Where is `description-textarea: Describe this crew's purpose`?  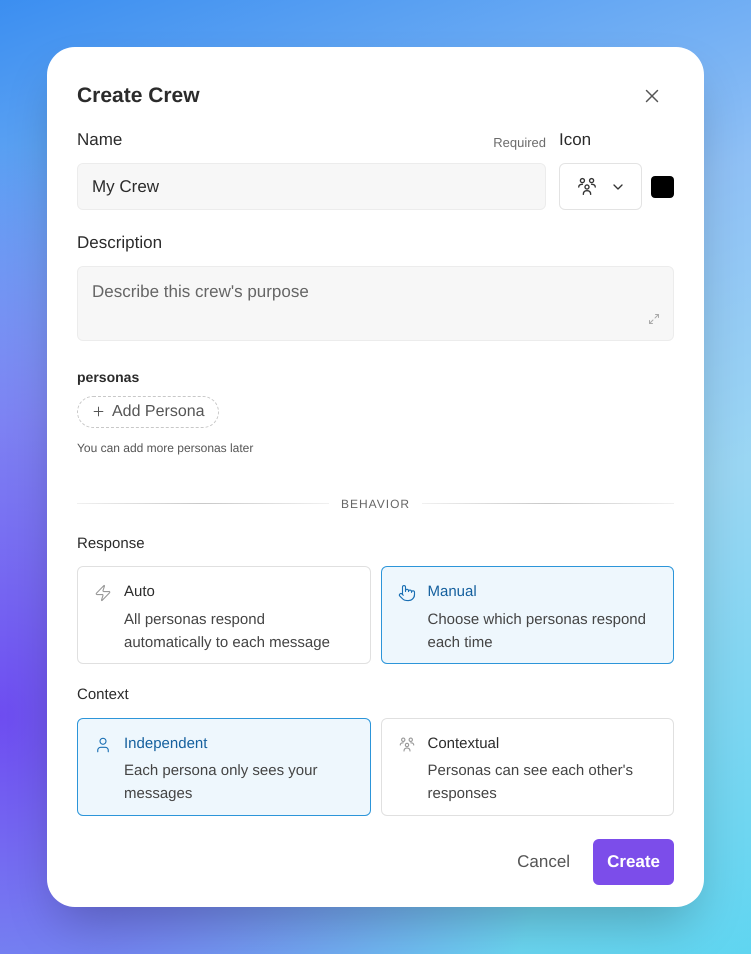 description-textarea: Describe this crew's purpose is located at coordinates (375, 303).